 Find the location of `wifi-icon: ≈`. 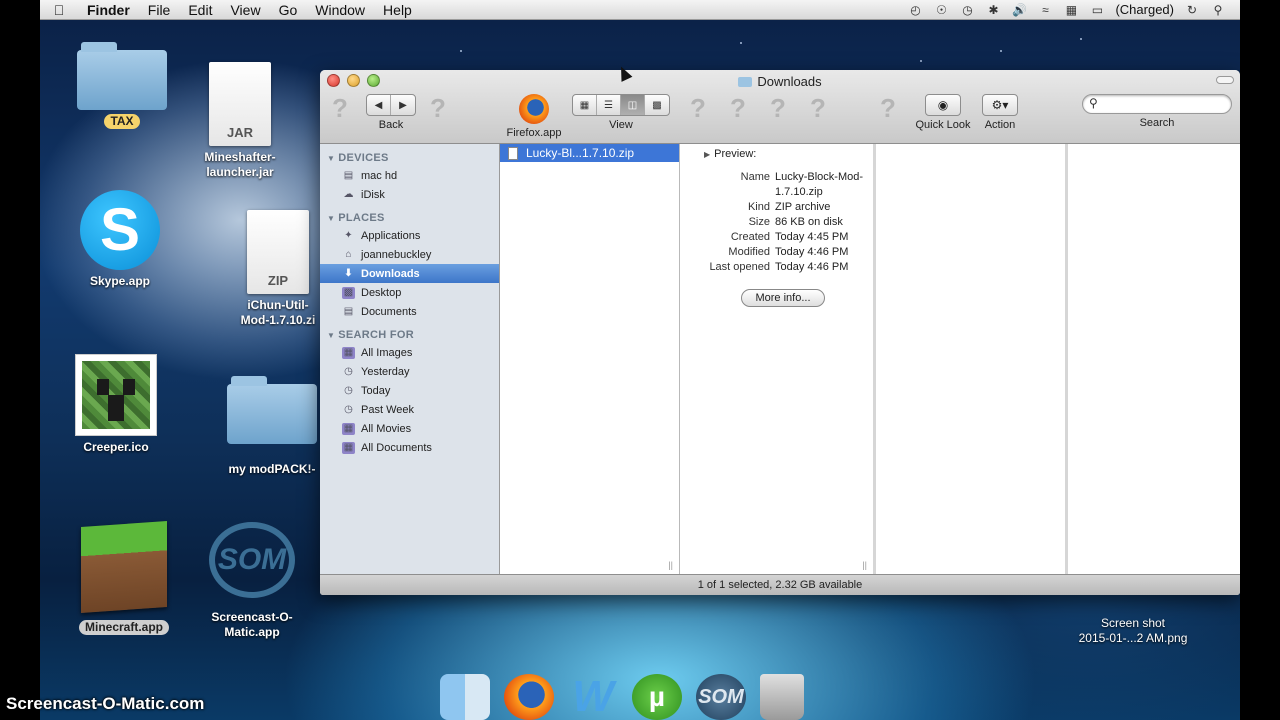

wifi-icon: ≈ is located at coordinates (1045, 10).